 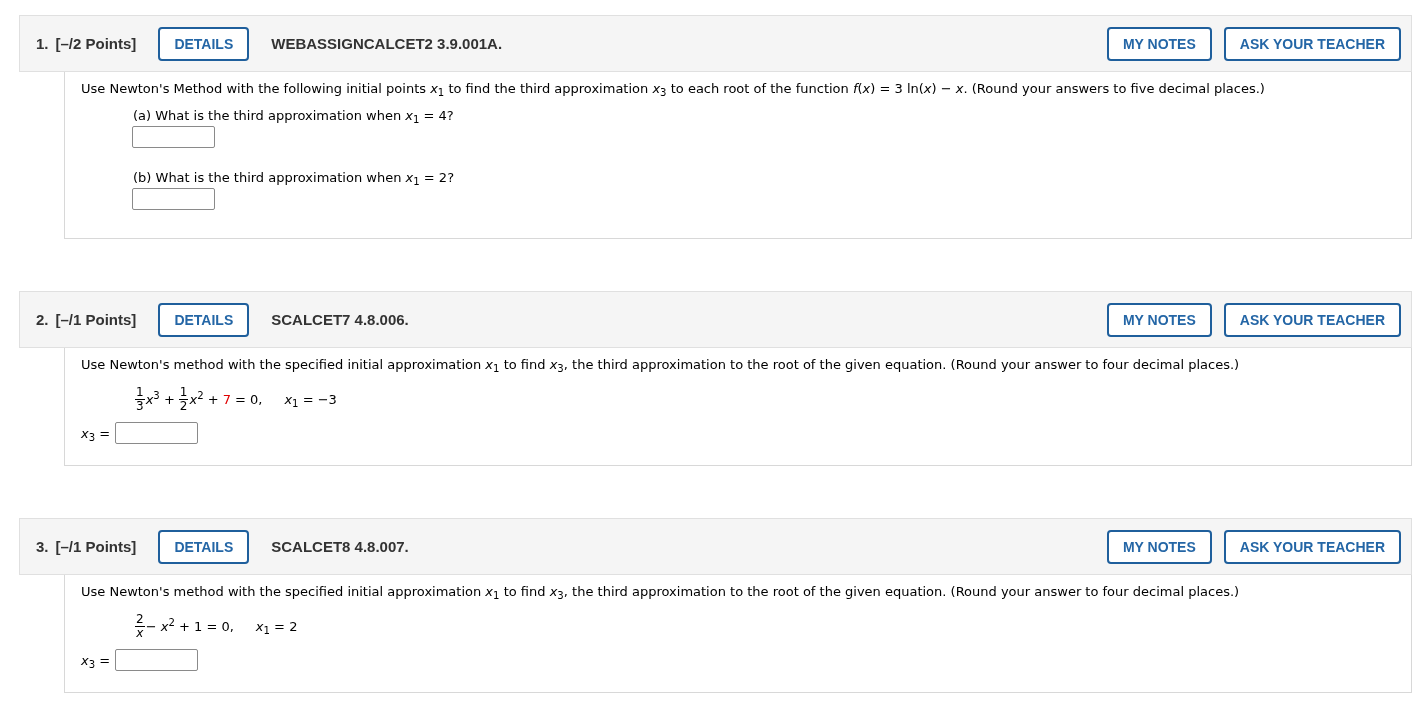 I want to click on problem-id: SCALCET8 4.8.007., so click(x=340, y=546).